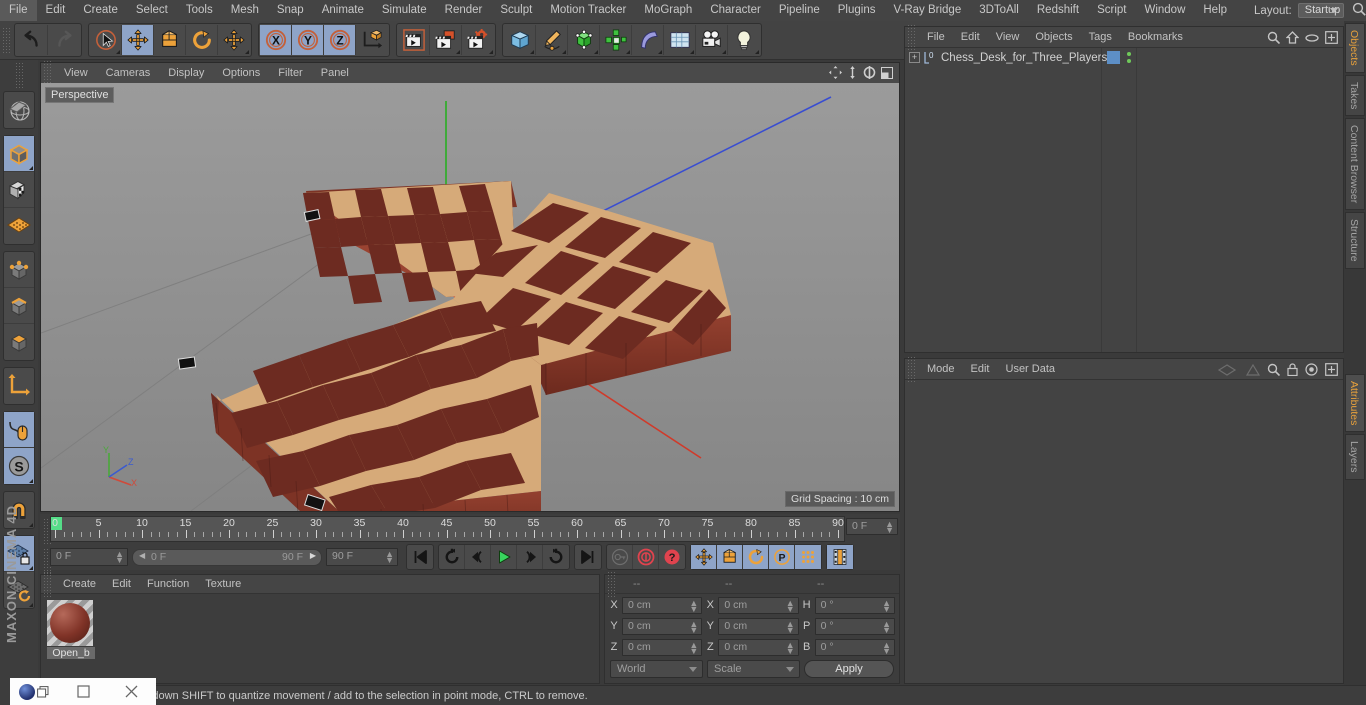 This screenshot has width=1366, height=705. I want to click on layout-dropdown: Startup, so click(1320, 10).